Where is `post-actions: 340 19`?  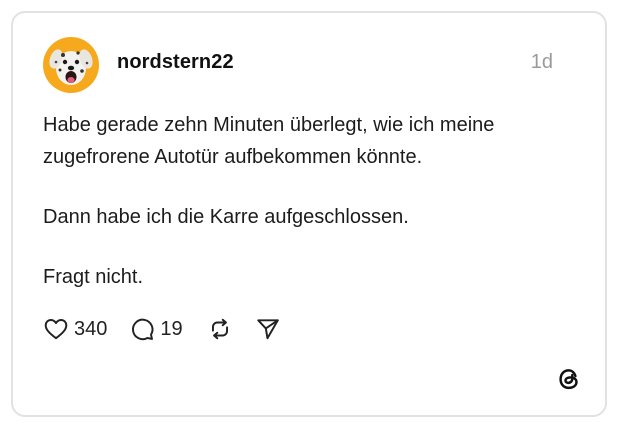 post-actions: 340 19 is located at coordinates (162, 329).